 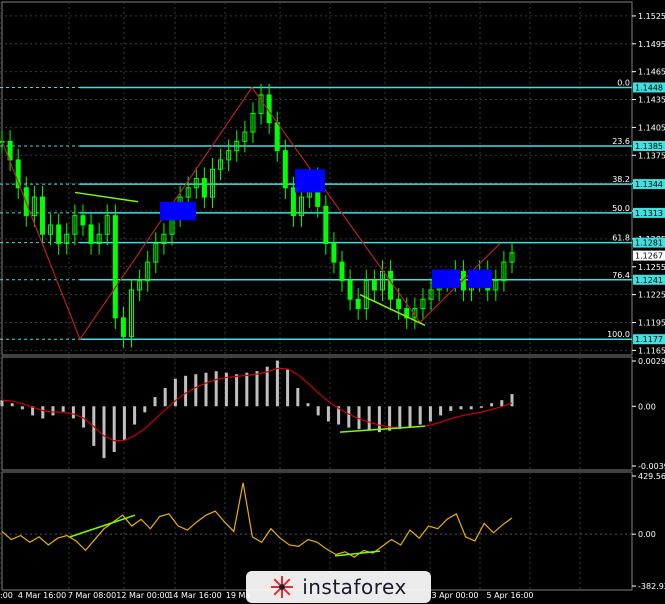 I want to click on price-tick-label: 1.1405, so click(x=651, y=127).